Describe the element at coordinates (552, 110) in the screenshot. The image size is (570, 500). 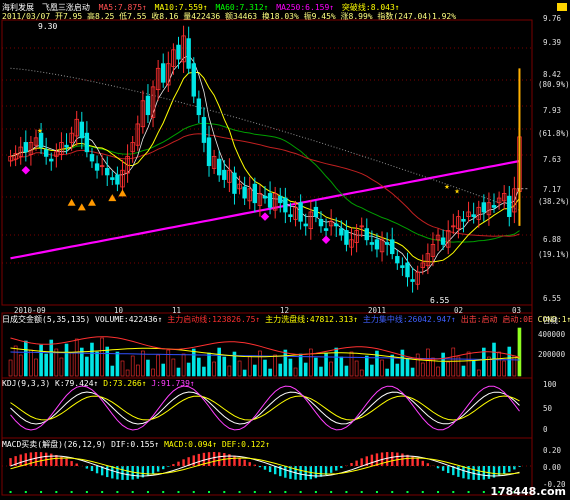
I see `price-axis-label-3: 7.93` at that location.